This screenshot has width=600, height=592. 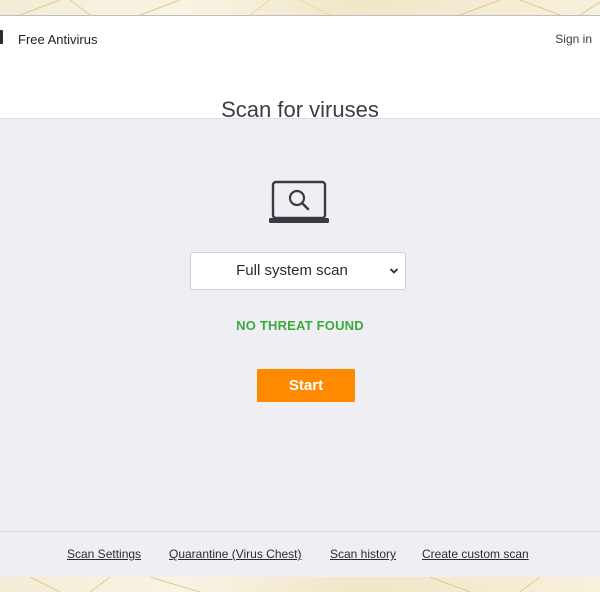 I want to click on scan-history-link: Scan history, so click(x=363, y=554).